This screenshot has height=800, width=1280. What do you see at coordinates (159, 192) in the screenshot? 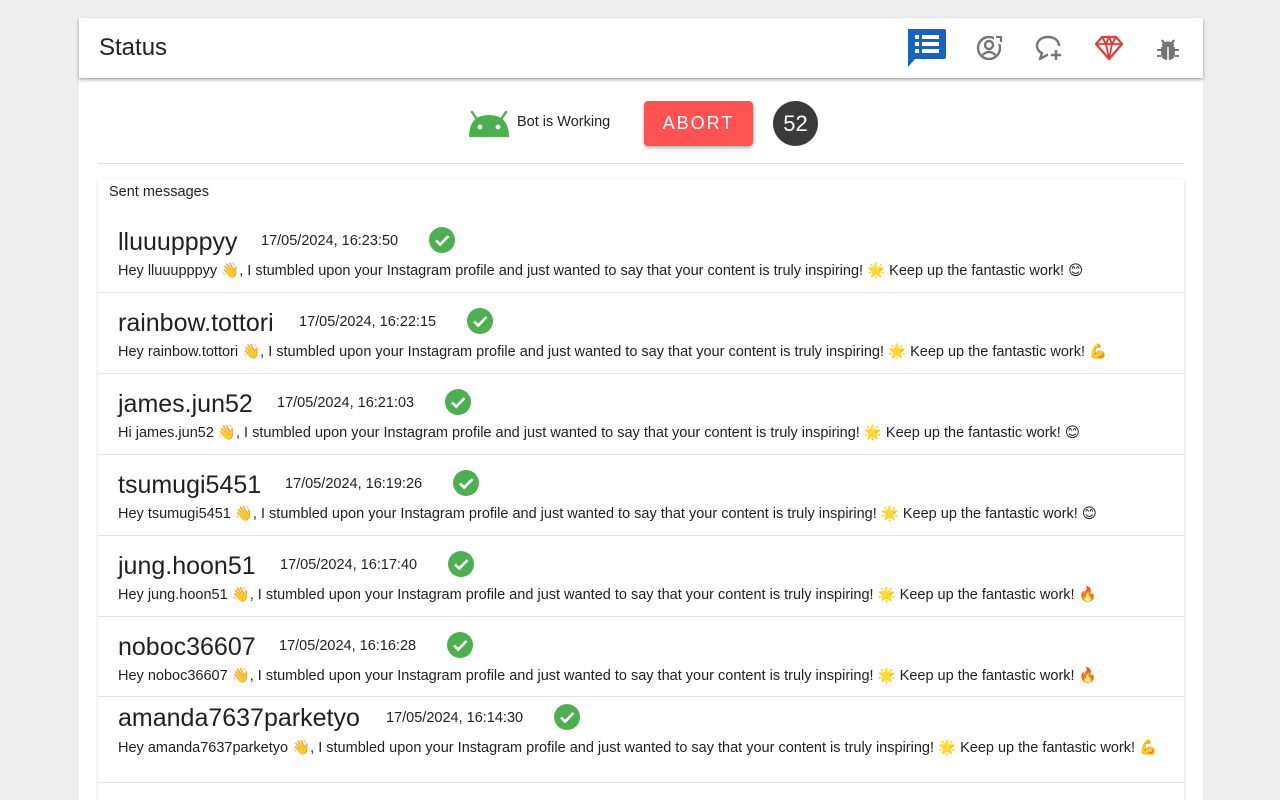
I see `card-title: Sent messages` at bounding box center [159, 192].